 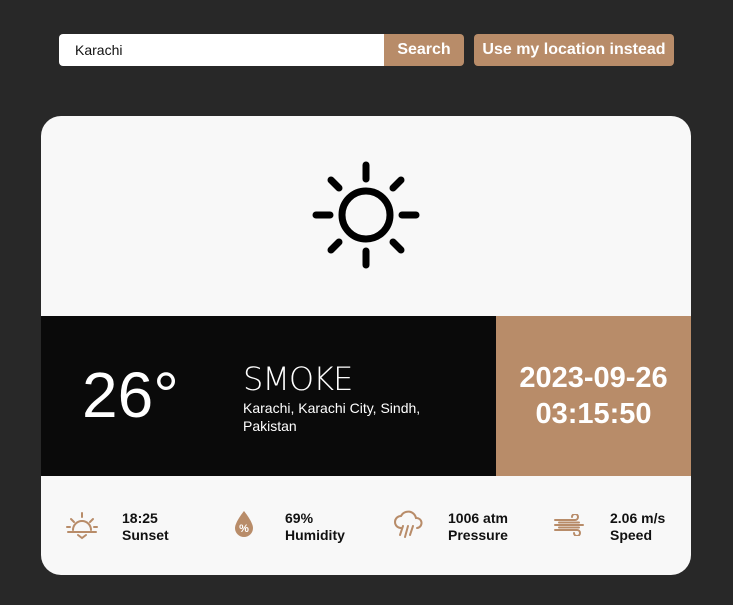 I want to click on stat-label: Sunset, so click(x=145, y=535).